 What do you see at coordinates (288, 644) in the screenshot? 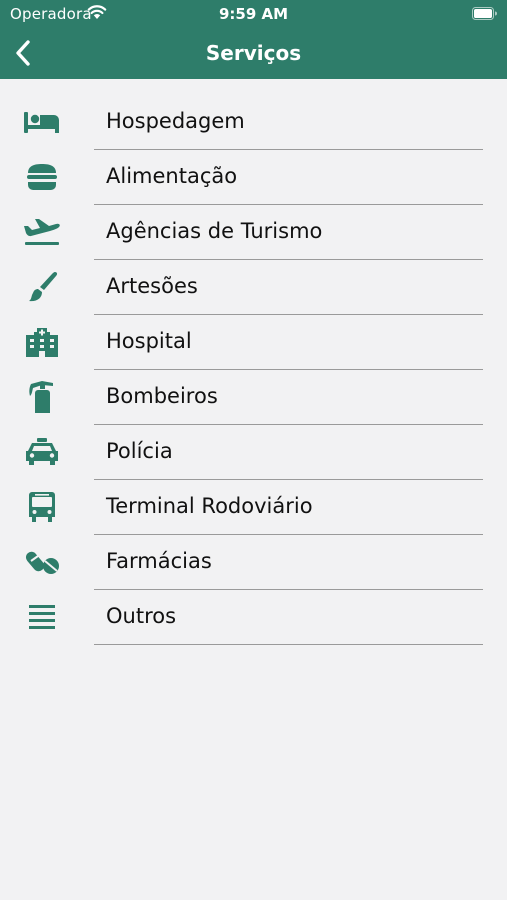
I see `divider` at bounding box center [288, 644].